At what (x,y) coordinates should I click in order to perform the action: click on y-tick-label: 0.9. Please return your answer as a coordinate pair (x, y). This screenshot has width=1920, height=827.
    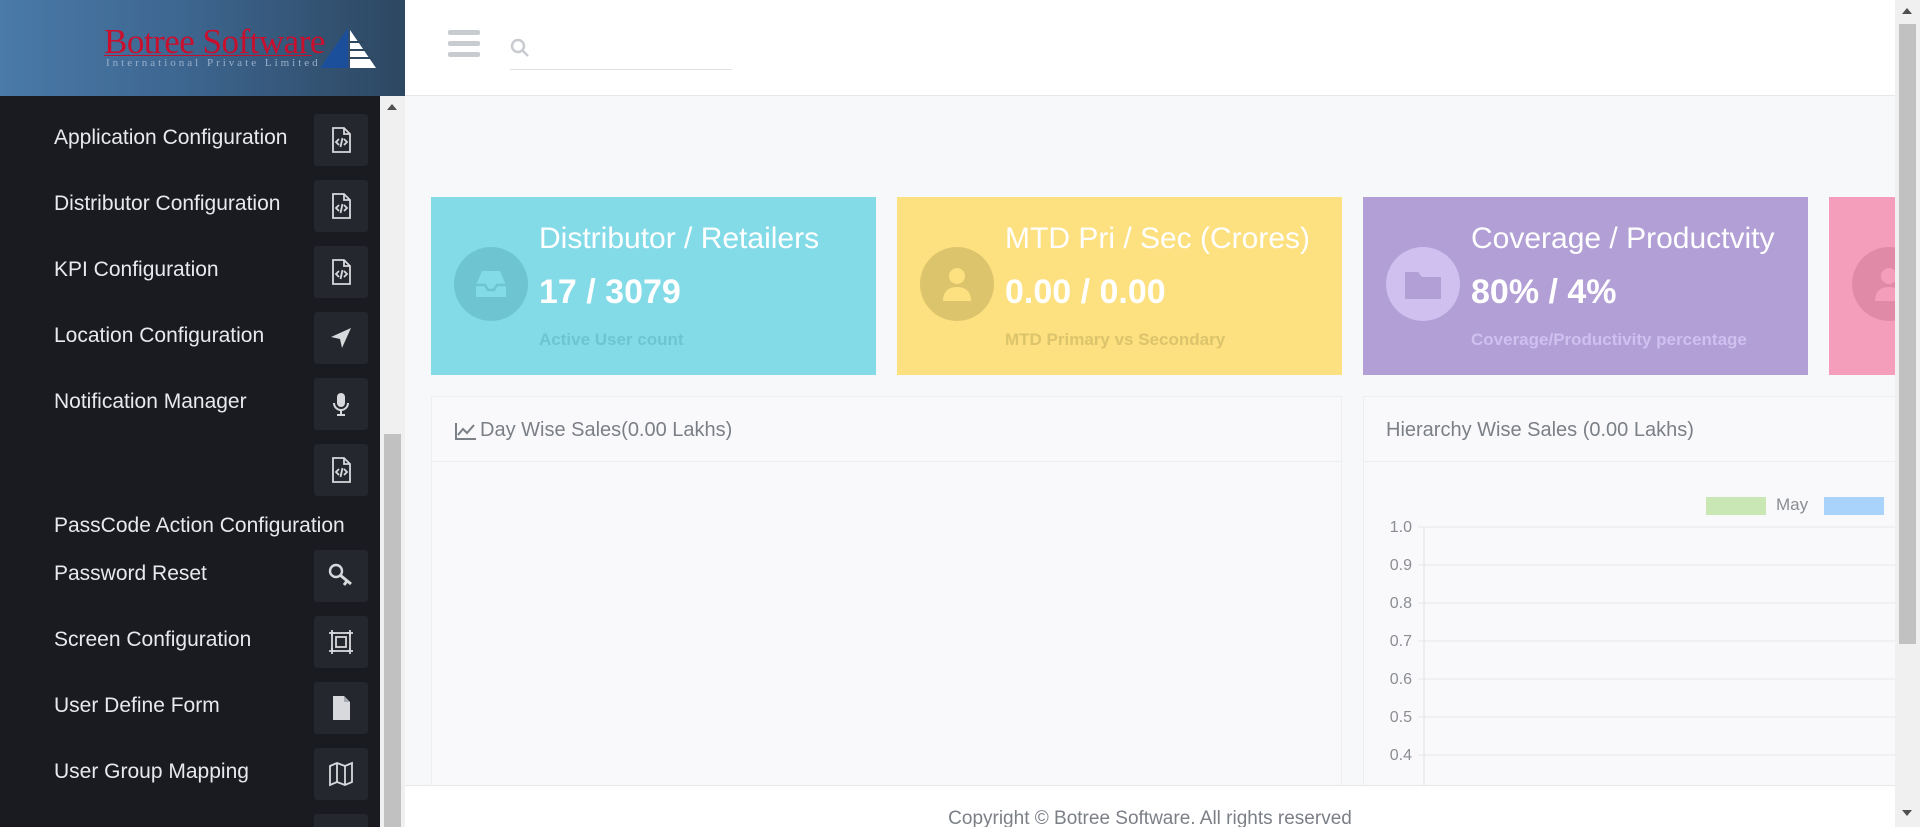
    Looking at the image, I should click on (1401, 565).